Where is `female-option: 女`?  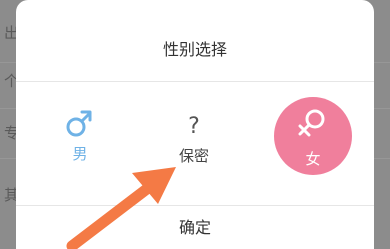
female-option: 女 is located at coordinates (313, 136).